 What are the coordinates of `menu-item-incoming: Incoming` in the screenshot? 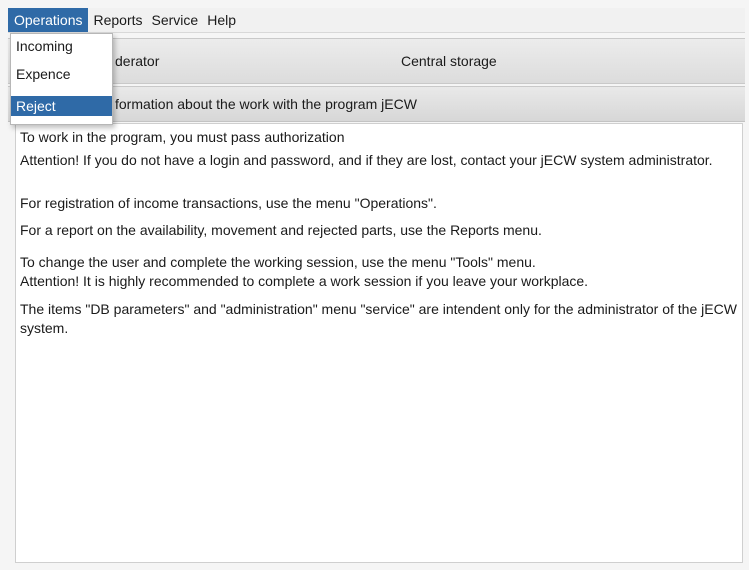 It's located at (61, 46).